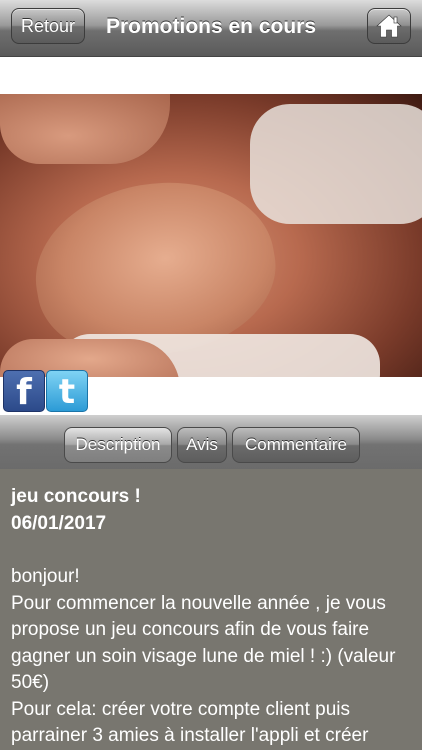 The image size is (422, 750). I want to click on back-button: Retour, so click(48, 26).